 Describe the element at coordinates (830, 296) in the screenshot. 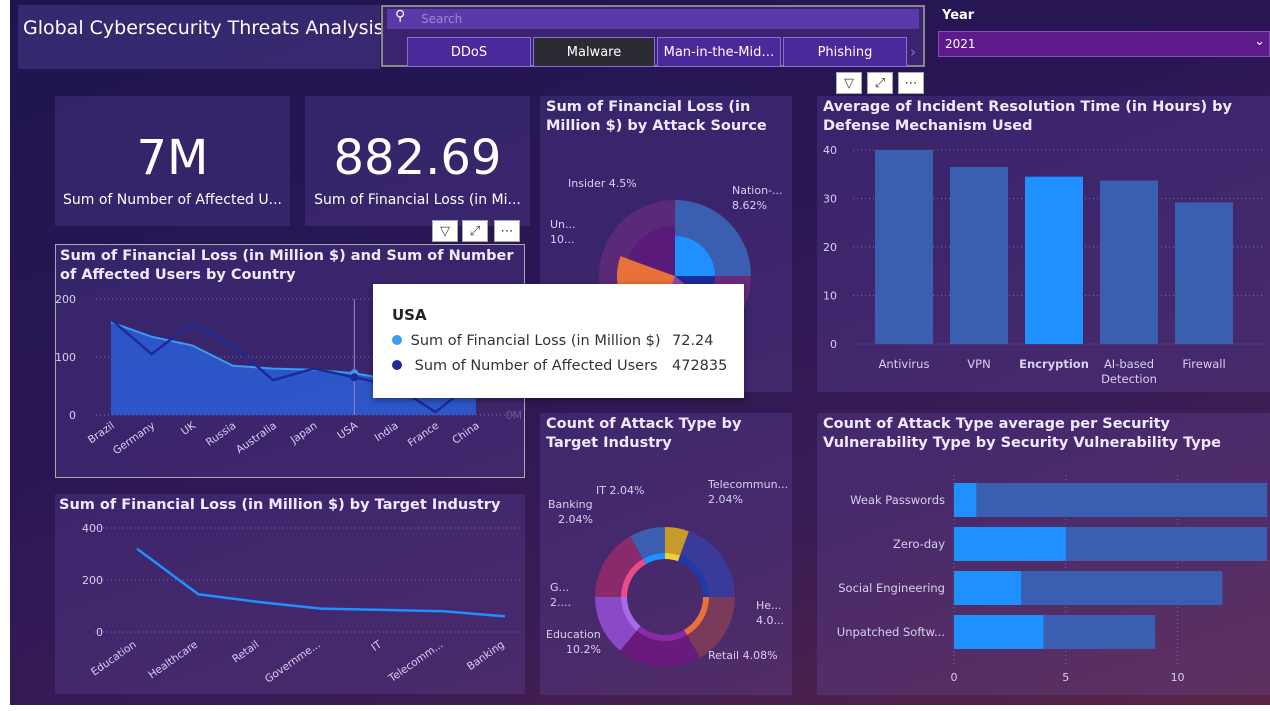

I see `y-tick-label: 10` at that location.